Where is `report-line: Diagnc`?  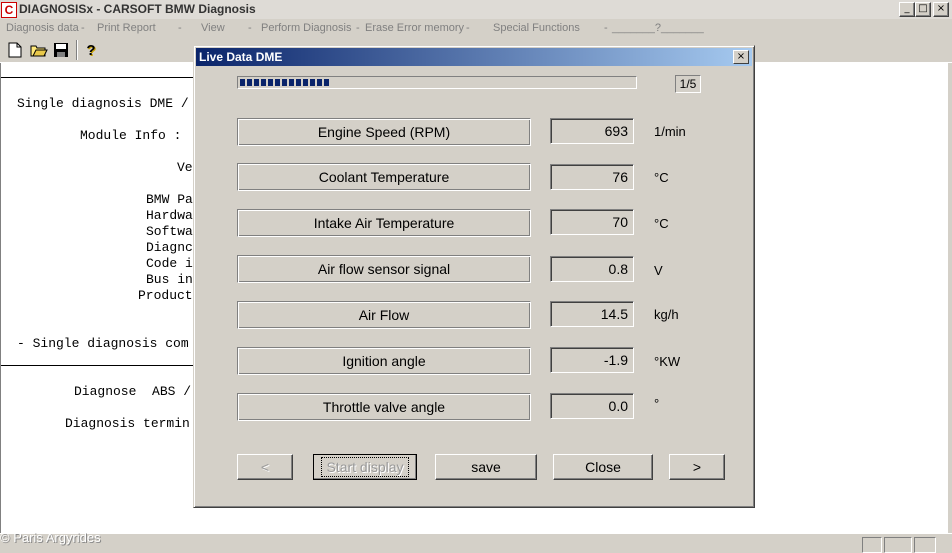
report-line: Diagnc is located at coordinates (169, 247).